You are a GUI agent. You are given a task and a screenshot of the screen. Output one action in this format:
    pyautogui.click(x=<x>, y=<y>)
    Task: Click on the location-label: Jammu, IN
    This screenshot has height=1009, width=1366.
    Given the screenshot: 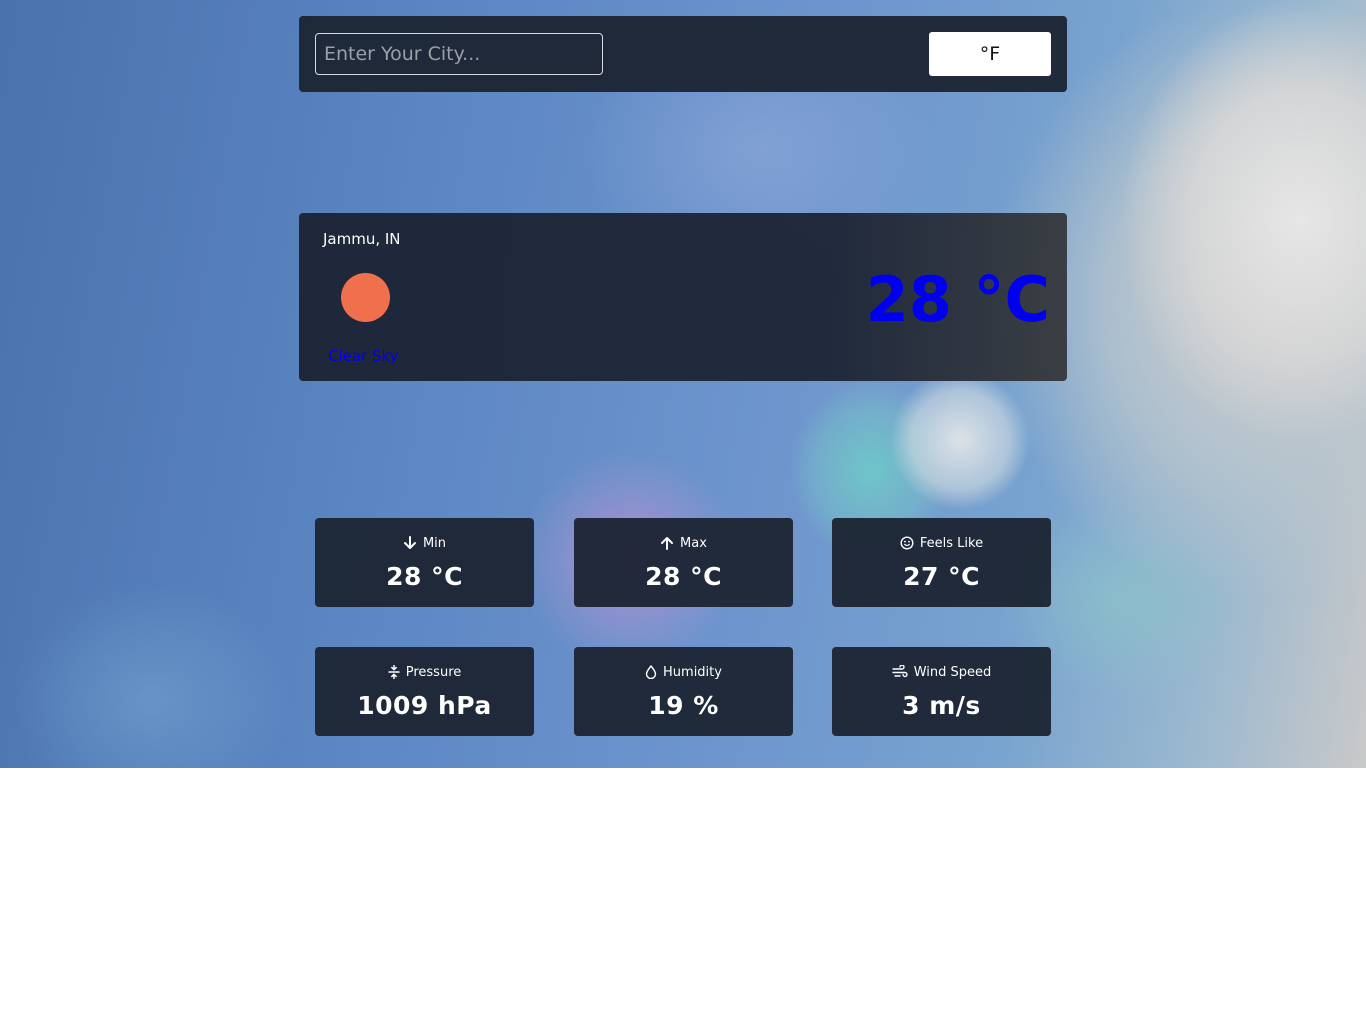 What is the action you would take?
    pyautogui.click(x=362, y=239)
    